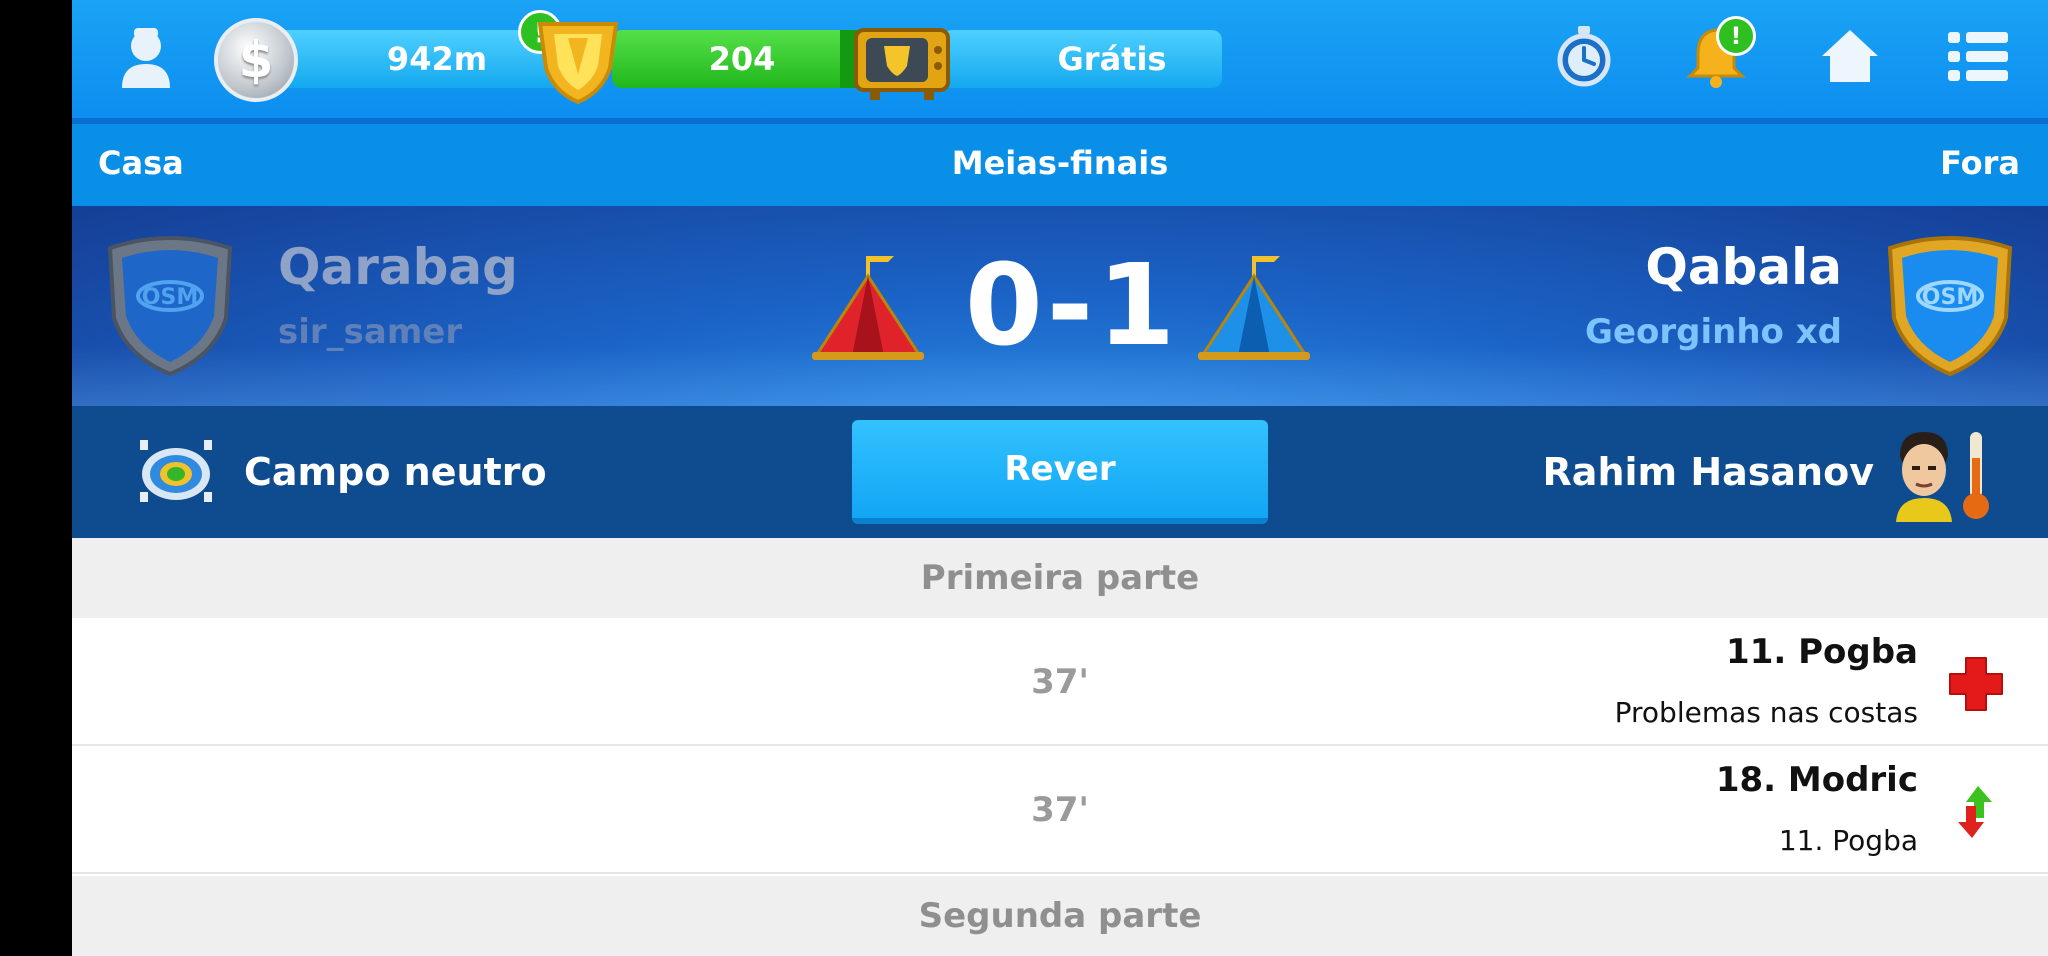 This screenshot has height=956, width=2048. I want to click on second-half-header: Segunda parte, so click(1060, 916).